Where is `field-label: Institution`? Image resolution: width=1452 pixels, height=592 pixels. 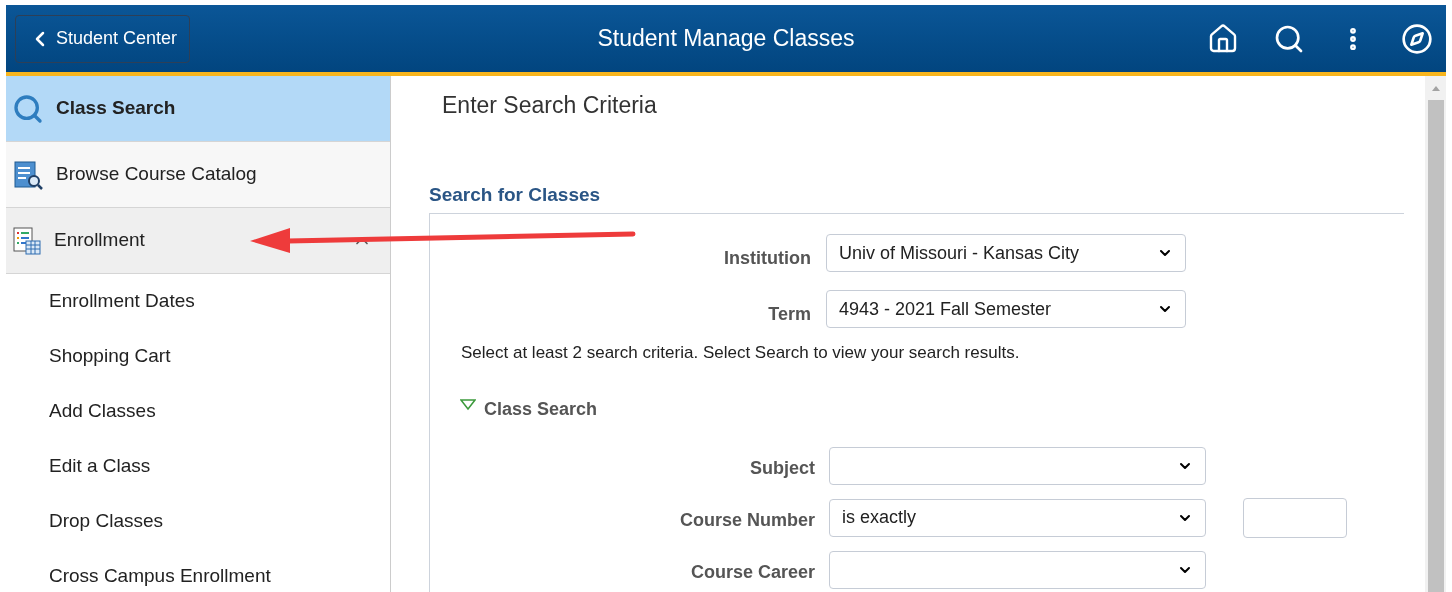
field-label: Institution is located at coordinates (767, 258).